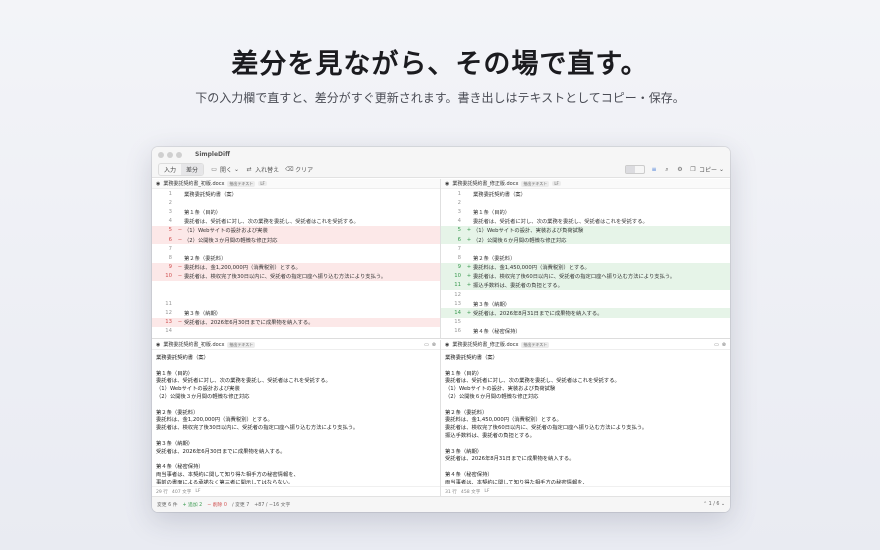  I want to click on line-number: 5, so click(170, 230).